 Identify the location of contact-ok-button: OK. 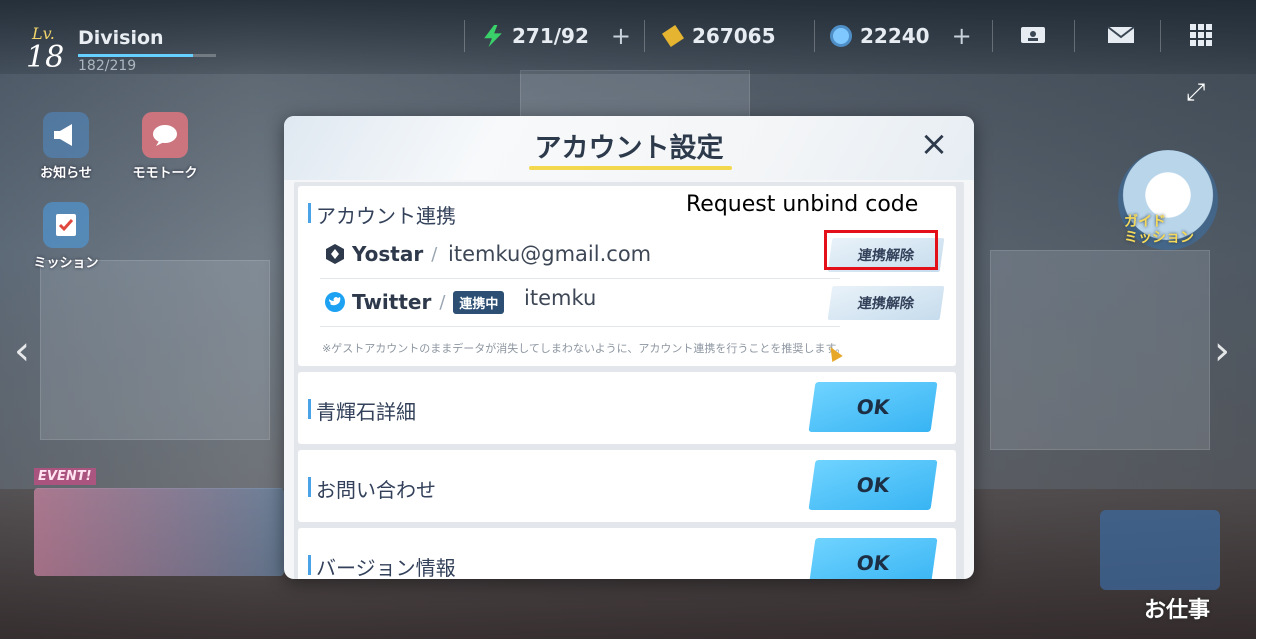
(873, 485).